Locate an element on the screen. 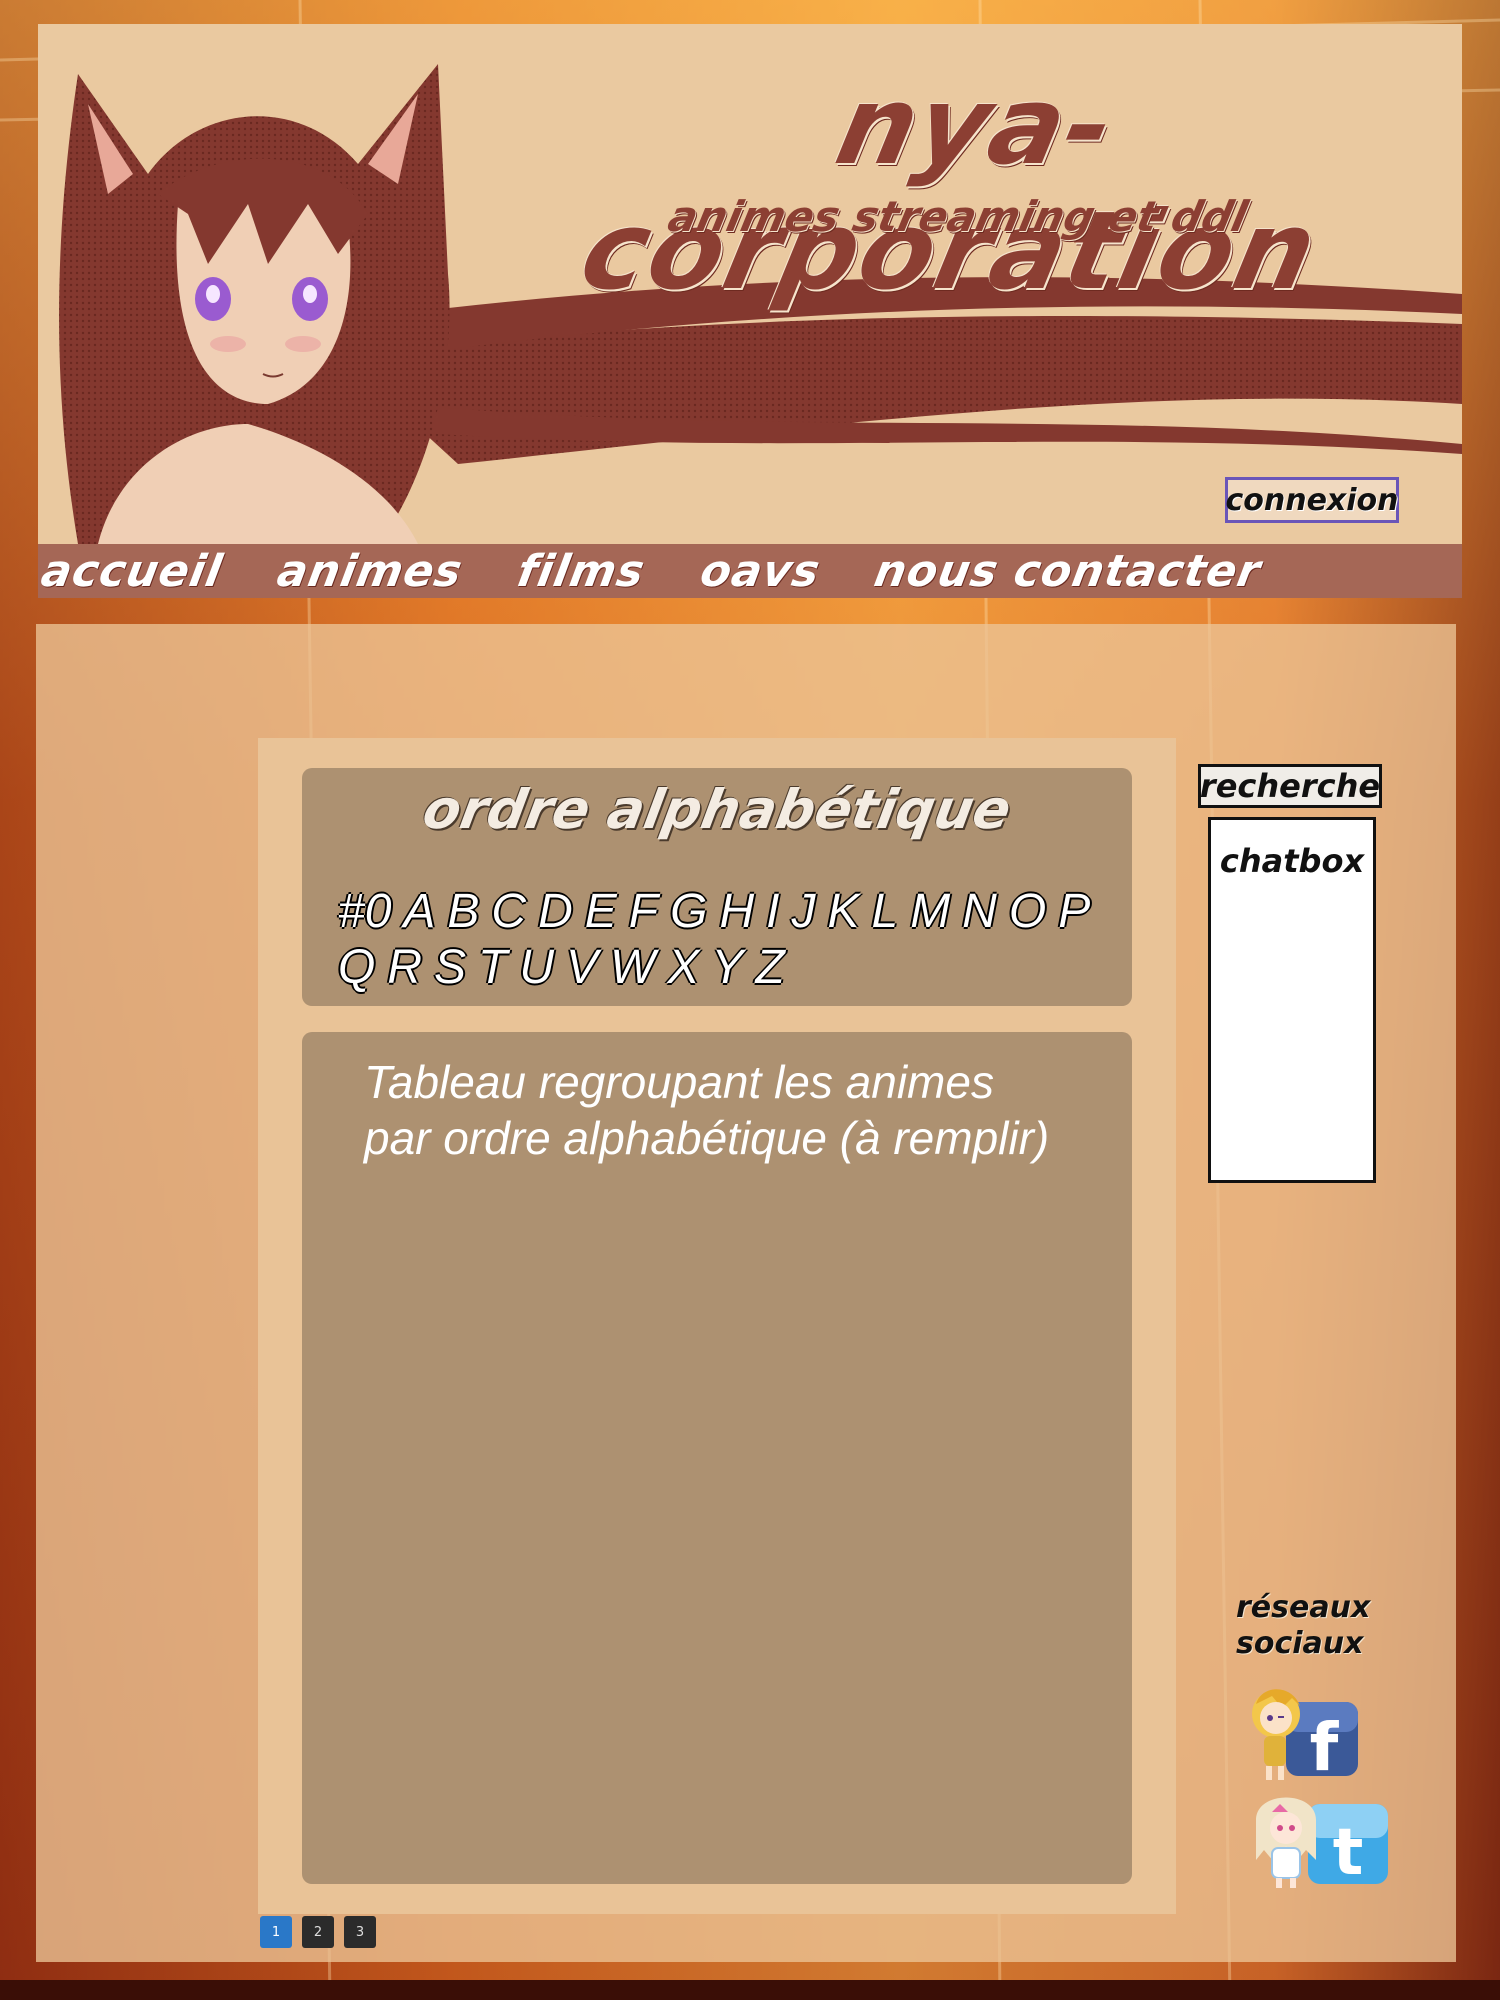 The width and height of the screenshot is (1500, 2000). letter-link-h: H is located at coordinates (736, 912).